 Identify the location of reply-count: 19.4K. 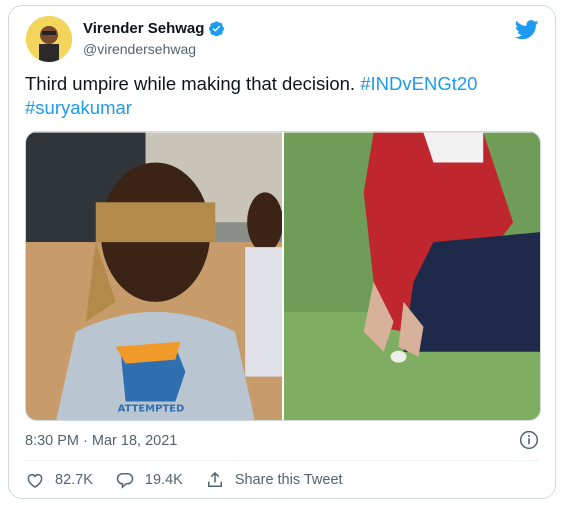
(163, 480).